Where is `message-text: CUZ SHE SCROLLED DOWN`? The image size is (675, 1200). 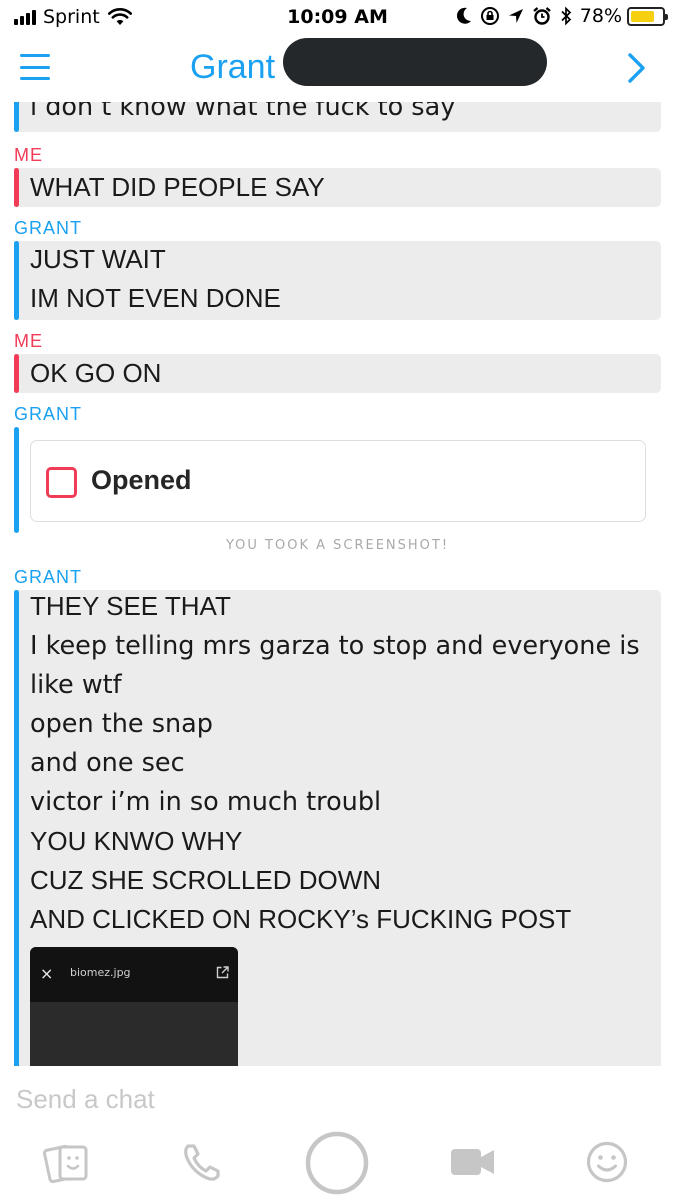 message-text: CUZ SHE SCROLLED DOWN is located at coordinates (206, 880).